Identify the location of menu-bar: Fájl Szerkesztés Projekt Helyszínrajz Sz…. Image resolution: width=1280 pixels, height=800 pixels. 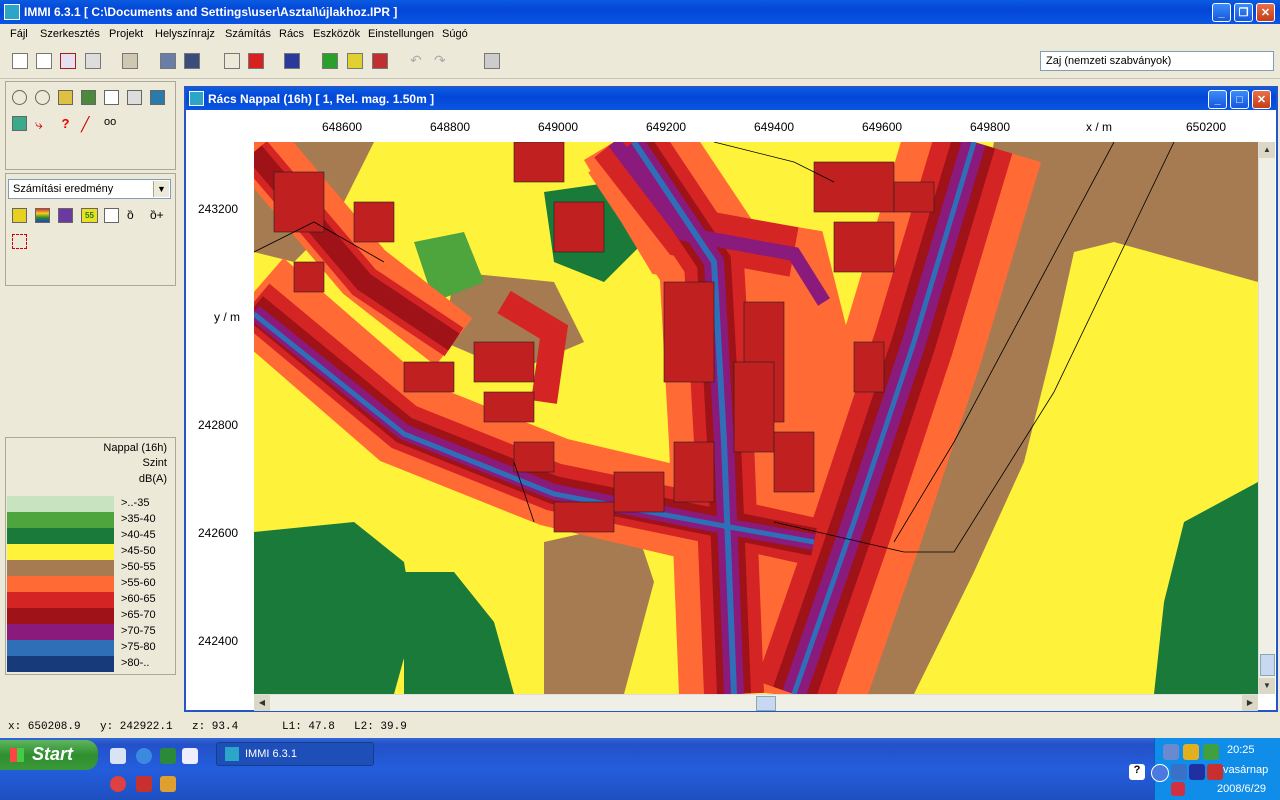
(640, 34).